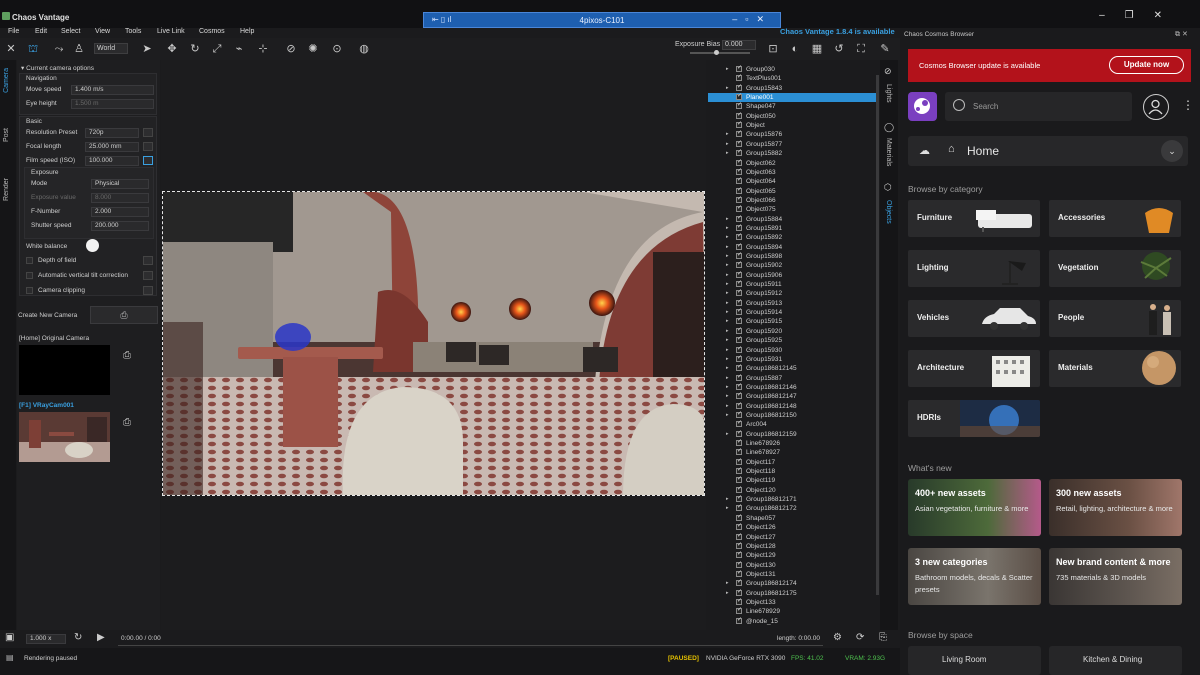 This screenshot has width=1200, height=675. Describe the element at coordinates (716, 52) in the screenshot. I see `exposure-bias-handle` at that location.